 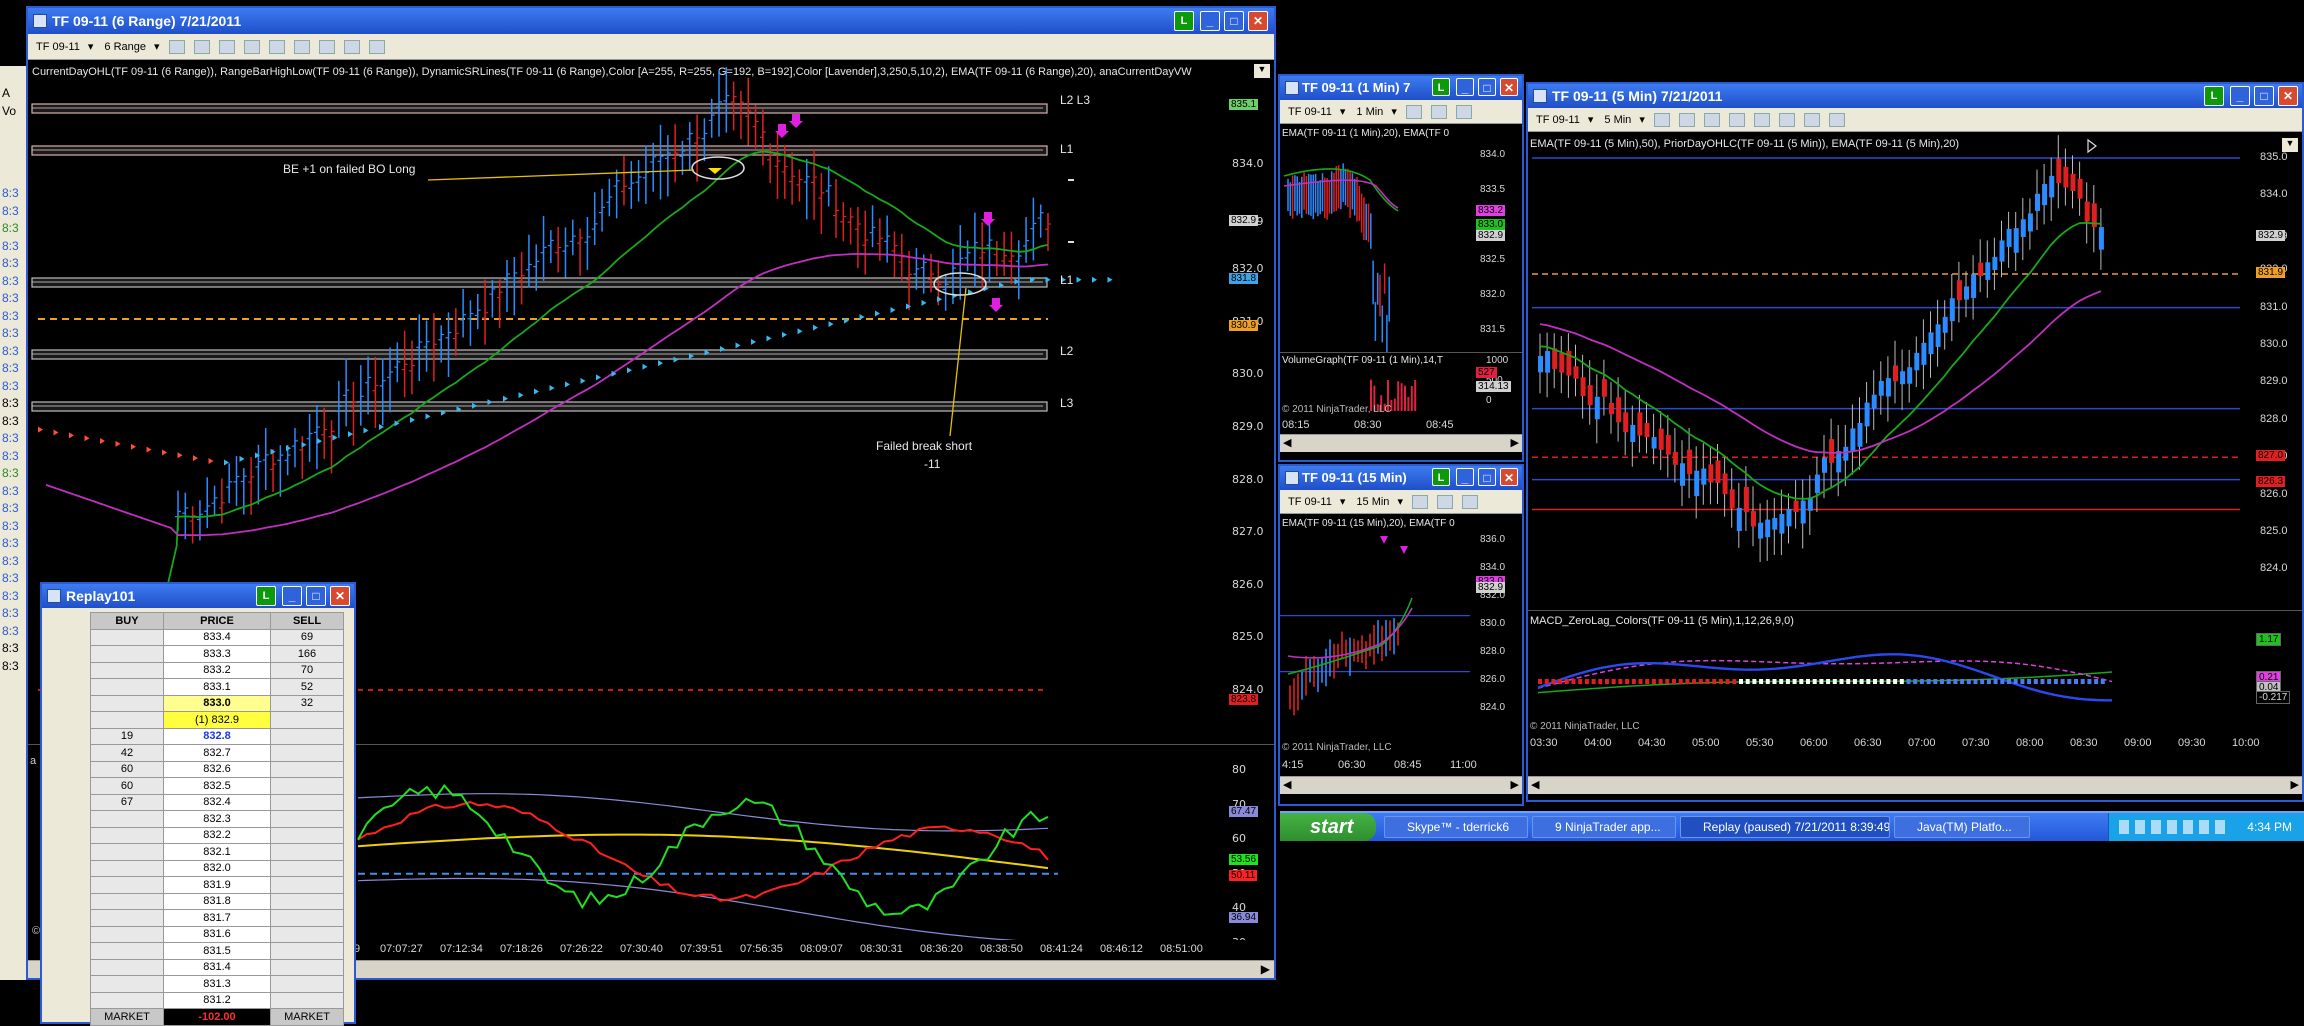 I want to click on dom-row: 60 832.6, so click(x=217, y=769).